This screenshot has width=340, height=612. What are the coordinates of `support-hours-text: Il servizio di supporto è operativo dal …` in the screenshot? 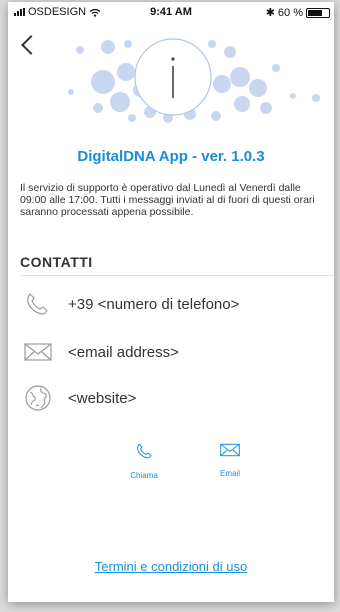 It's located at (167, 200).